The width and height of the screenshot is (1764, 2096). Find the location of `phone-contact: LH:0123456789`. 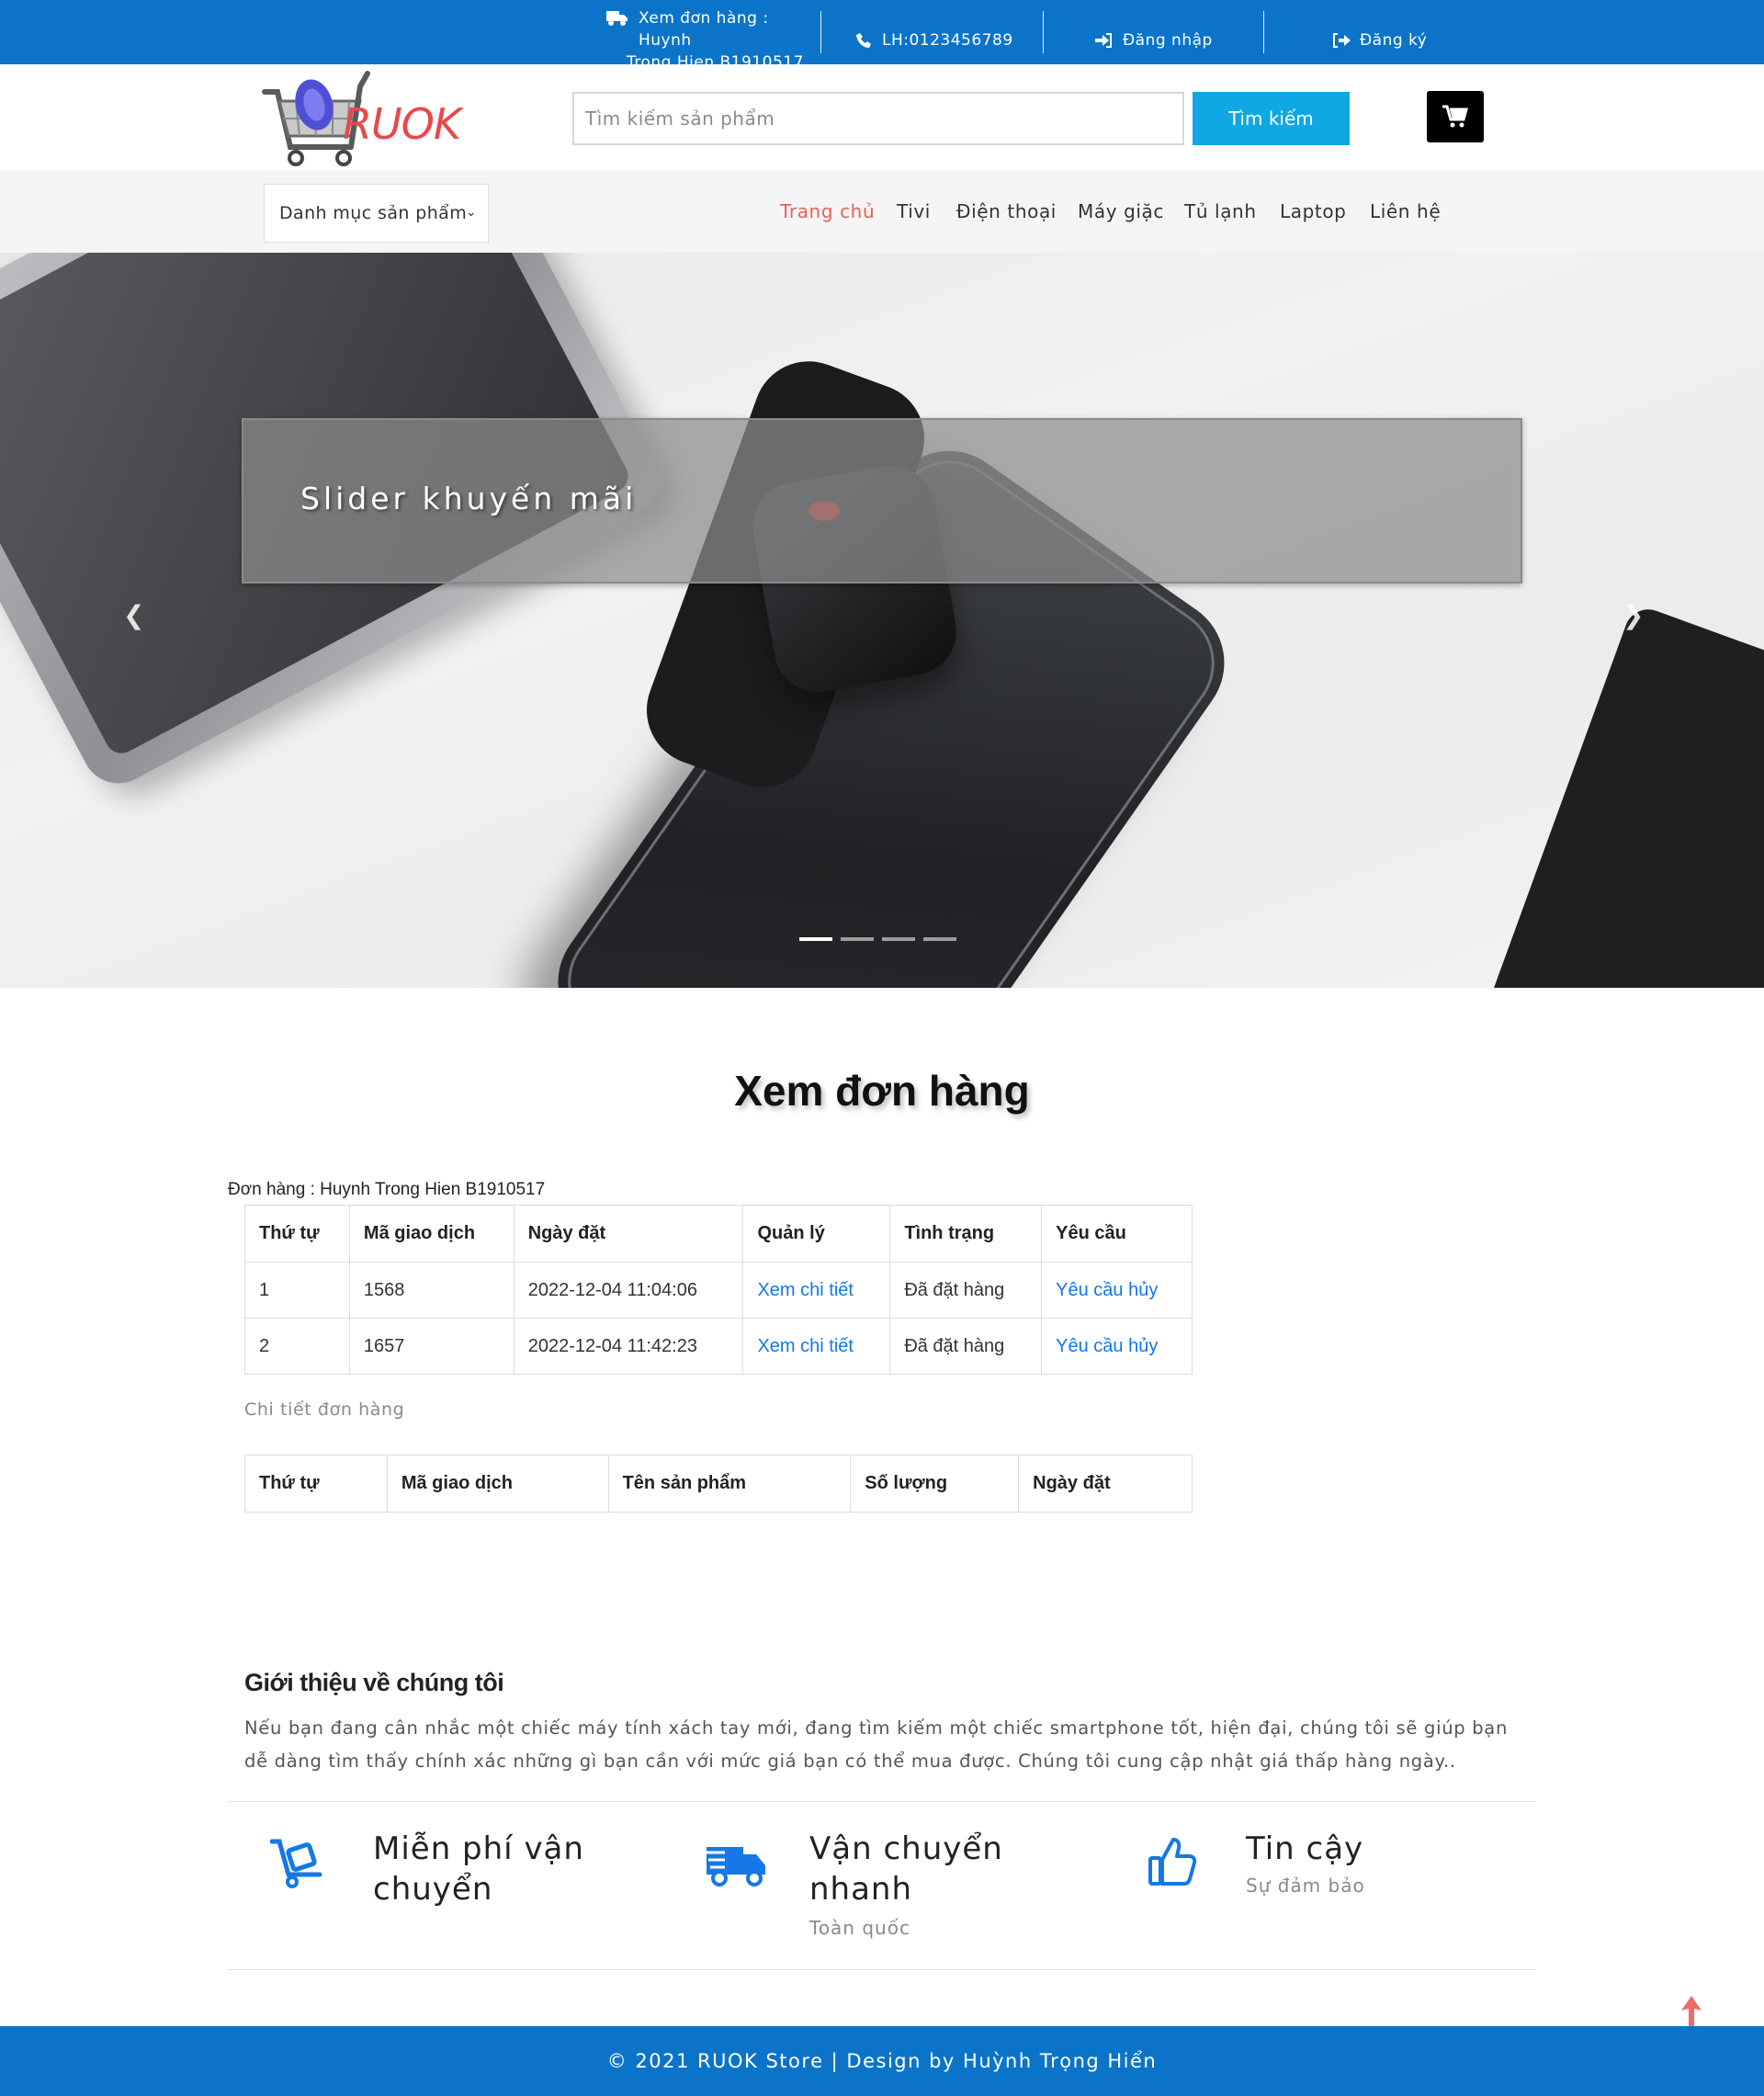

phone-contact: LH:0123456789 is located at coordinates (934, 40).